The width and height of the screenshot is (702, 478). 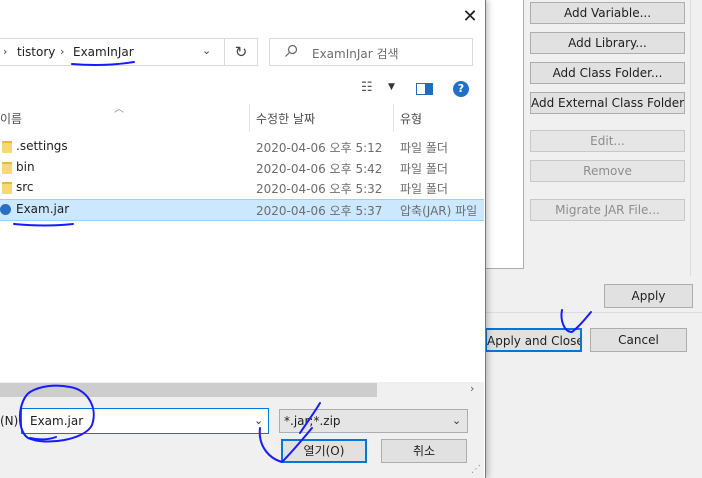 What do you see at coordinates (472, 388) in the screenshot?
I see `scroll-right-icon: ›` at bounding box center [472, 388].